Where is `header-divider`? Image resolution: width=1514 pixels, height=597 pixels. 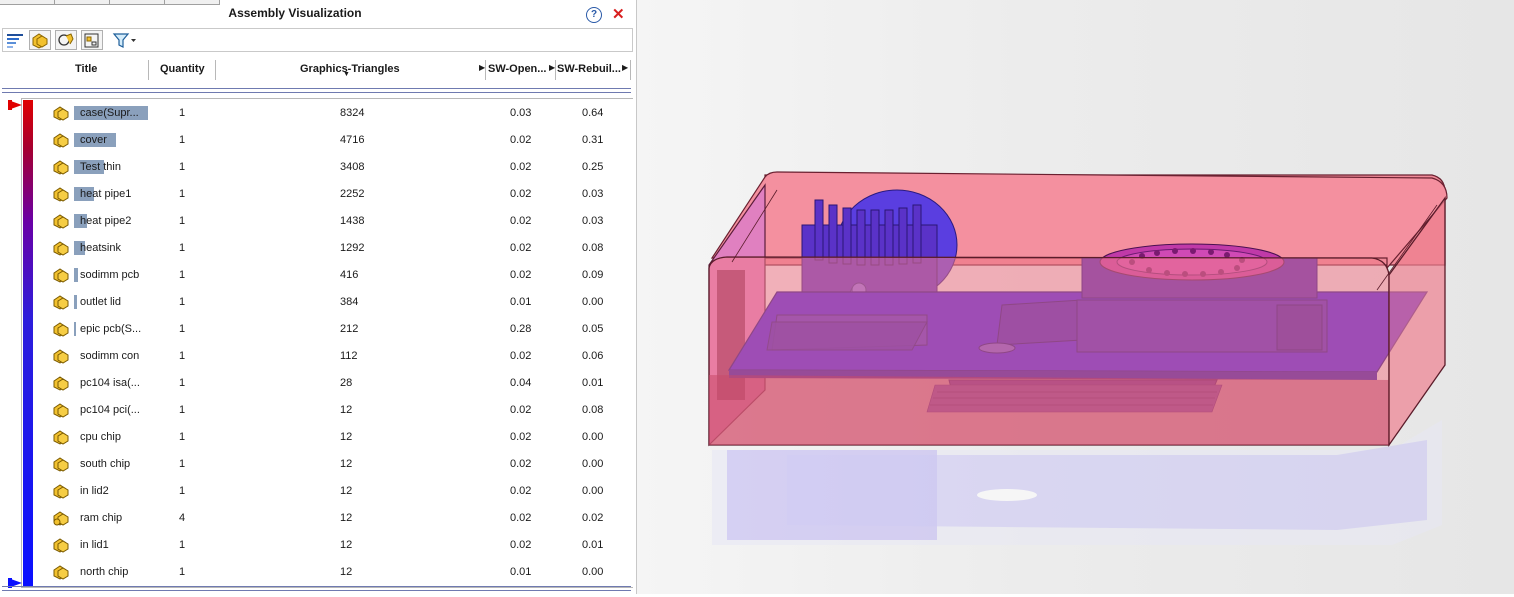
header-divider is located at coordinates (316, 90).